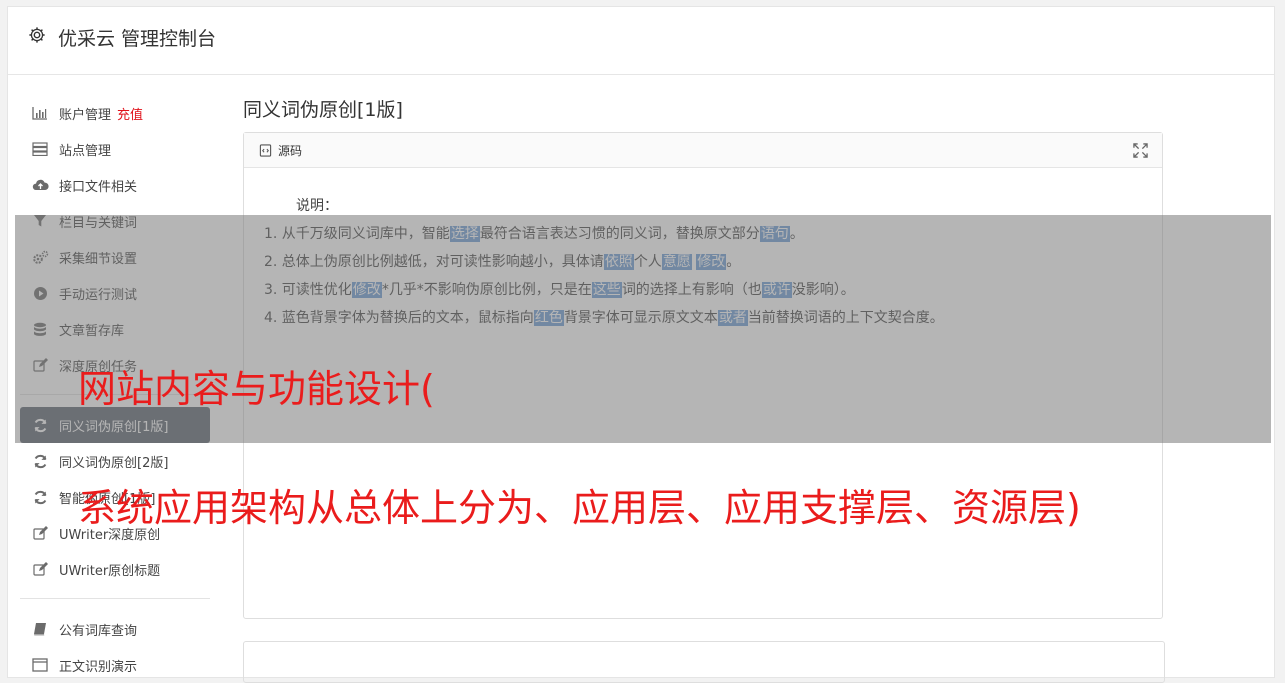 Image resolution: width=1285 pixels, height=683 pixels. Describe the element at coordinates (40, 665) in the screenshot. I see `window-icon` at that location.